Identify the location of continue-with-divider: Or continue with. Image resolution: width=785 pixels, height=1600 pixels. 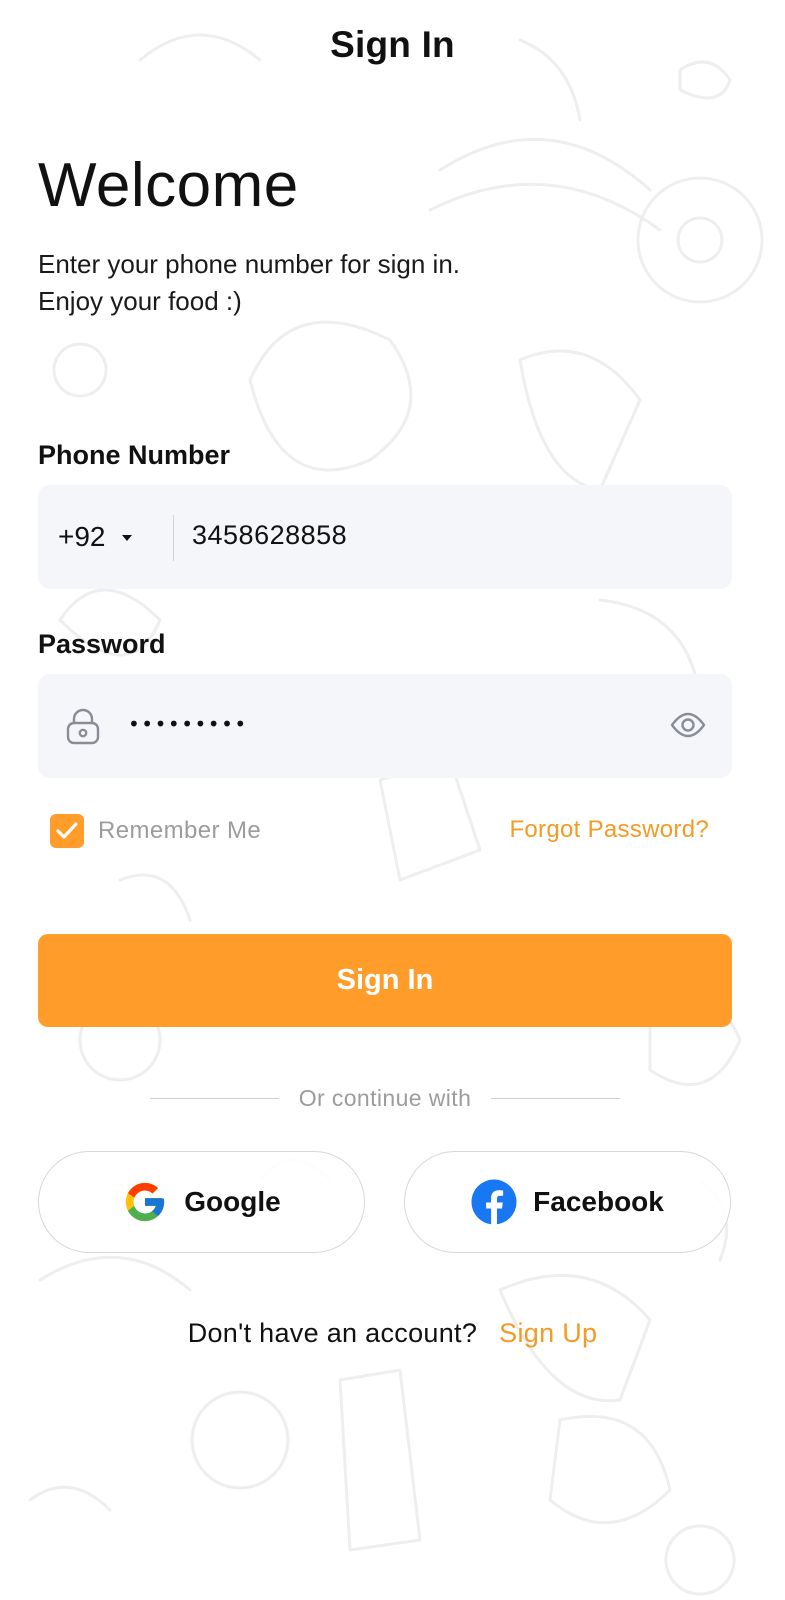
(385, 1098).